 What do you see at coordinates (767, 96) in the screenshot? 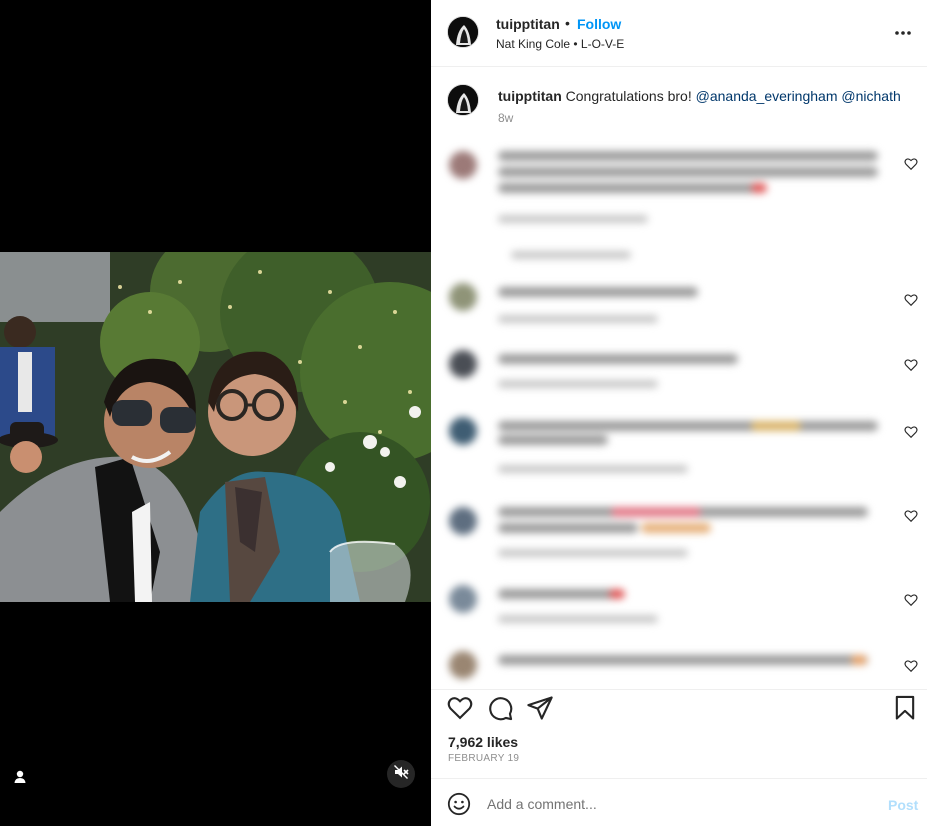
I see `mention-link: @ananda_everingham` at bounding box center [767, 96].